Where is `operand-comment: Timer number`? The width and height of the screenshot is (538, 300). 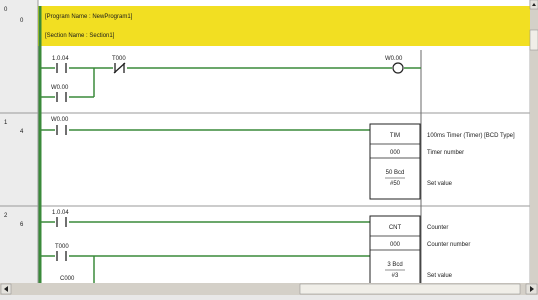
operand-comment: Timer number is located at coordinates (445, 153).